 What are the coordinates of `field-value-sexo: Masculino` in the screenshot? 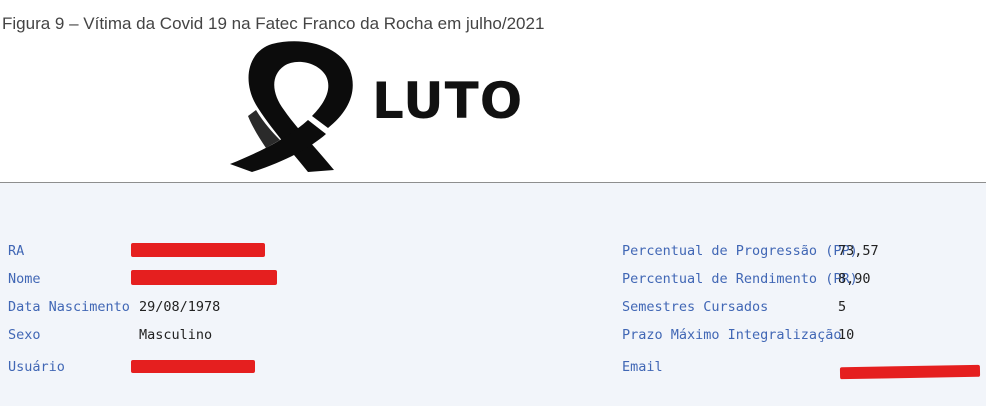 It's located at (176, 335).